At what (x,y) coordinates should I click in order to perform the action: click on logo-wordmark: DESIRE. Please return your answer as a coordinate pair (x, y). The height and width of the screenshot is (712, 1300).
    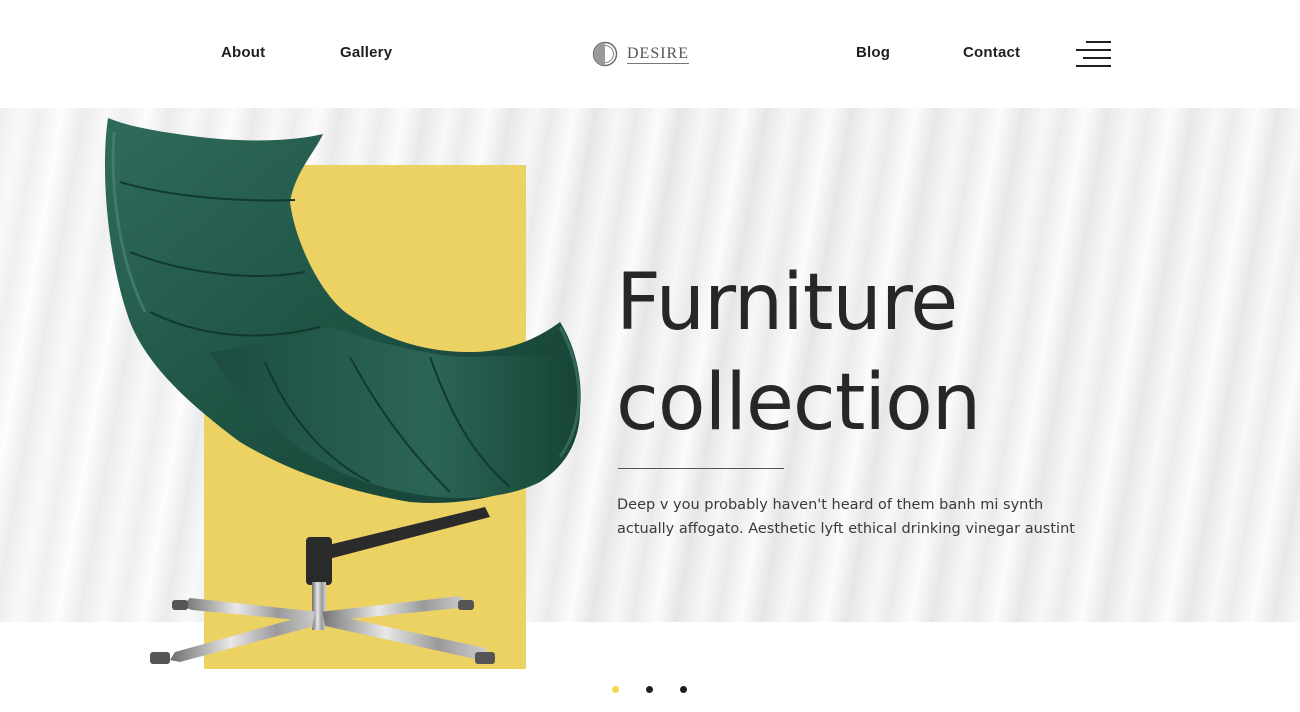
    Looking at the image, I should click on (658, 54).